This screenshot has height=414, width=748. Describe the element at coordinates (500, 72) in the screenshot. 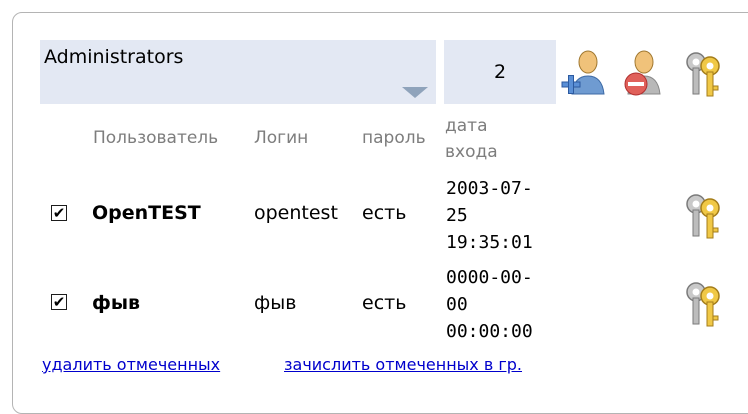

I see `member-count: 2` at that location.